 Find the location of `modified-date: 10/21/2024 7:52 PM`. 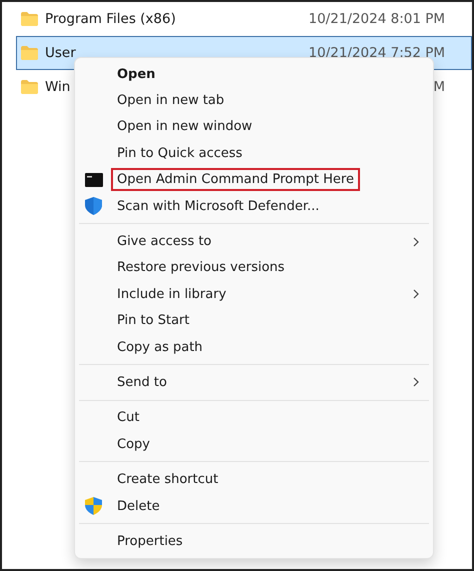

modified-date: 10/21/2024 7:52 PM is located at coordinates (376, 53).